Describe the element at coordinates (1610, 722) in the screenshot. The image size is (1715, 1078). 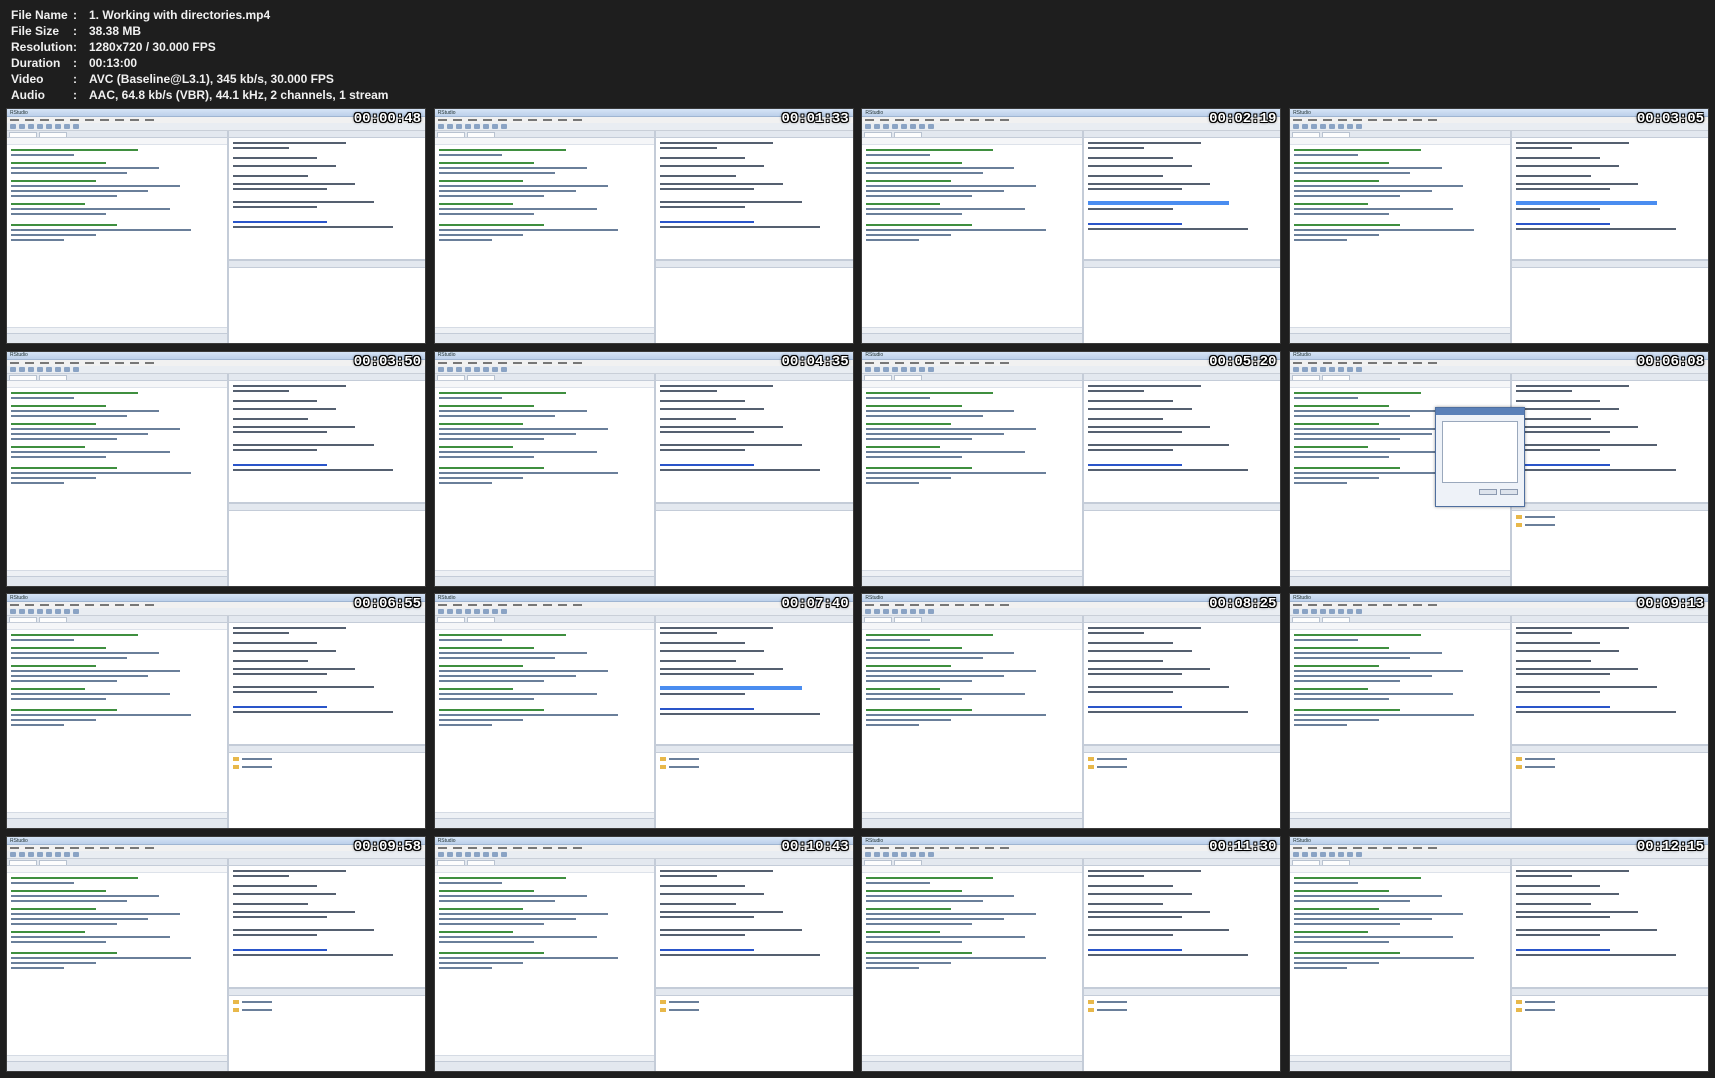
I see `right-panes` at that location.